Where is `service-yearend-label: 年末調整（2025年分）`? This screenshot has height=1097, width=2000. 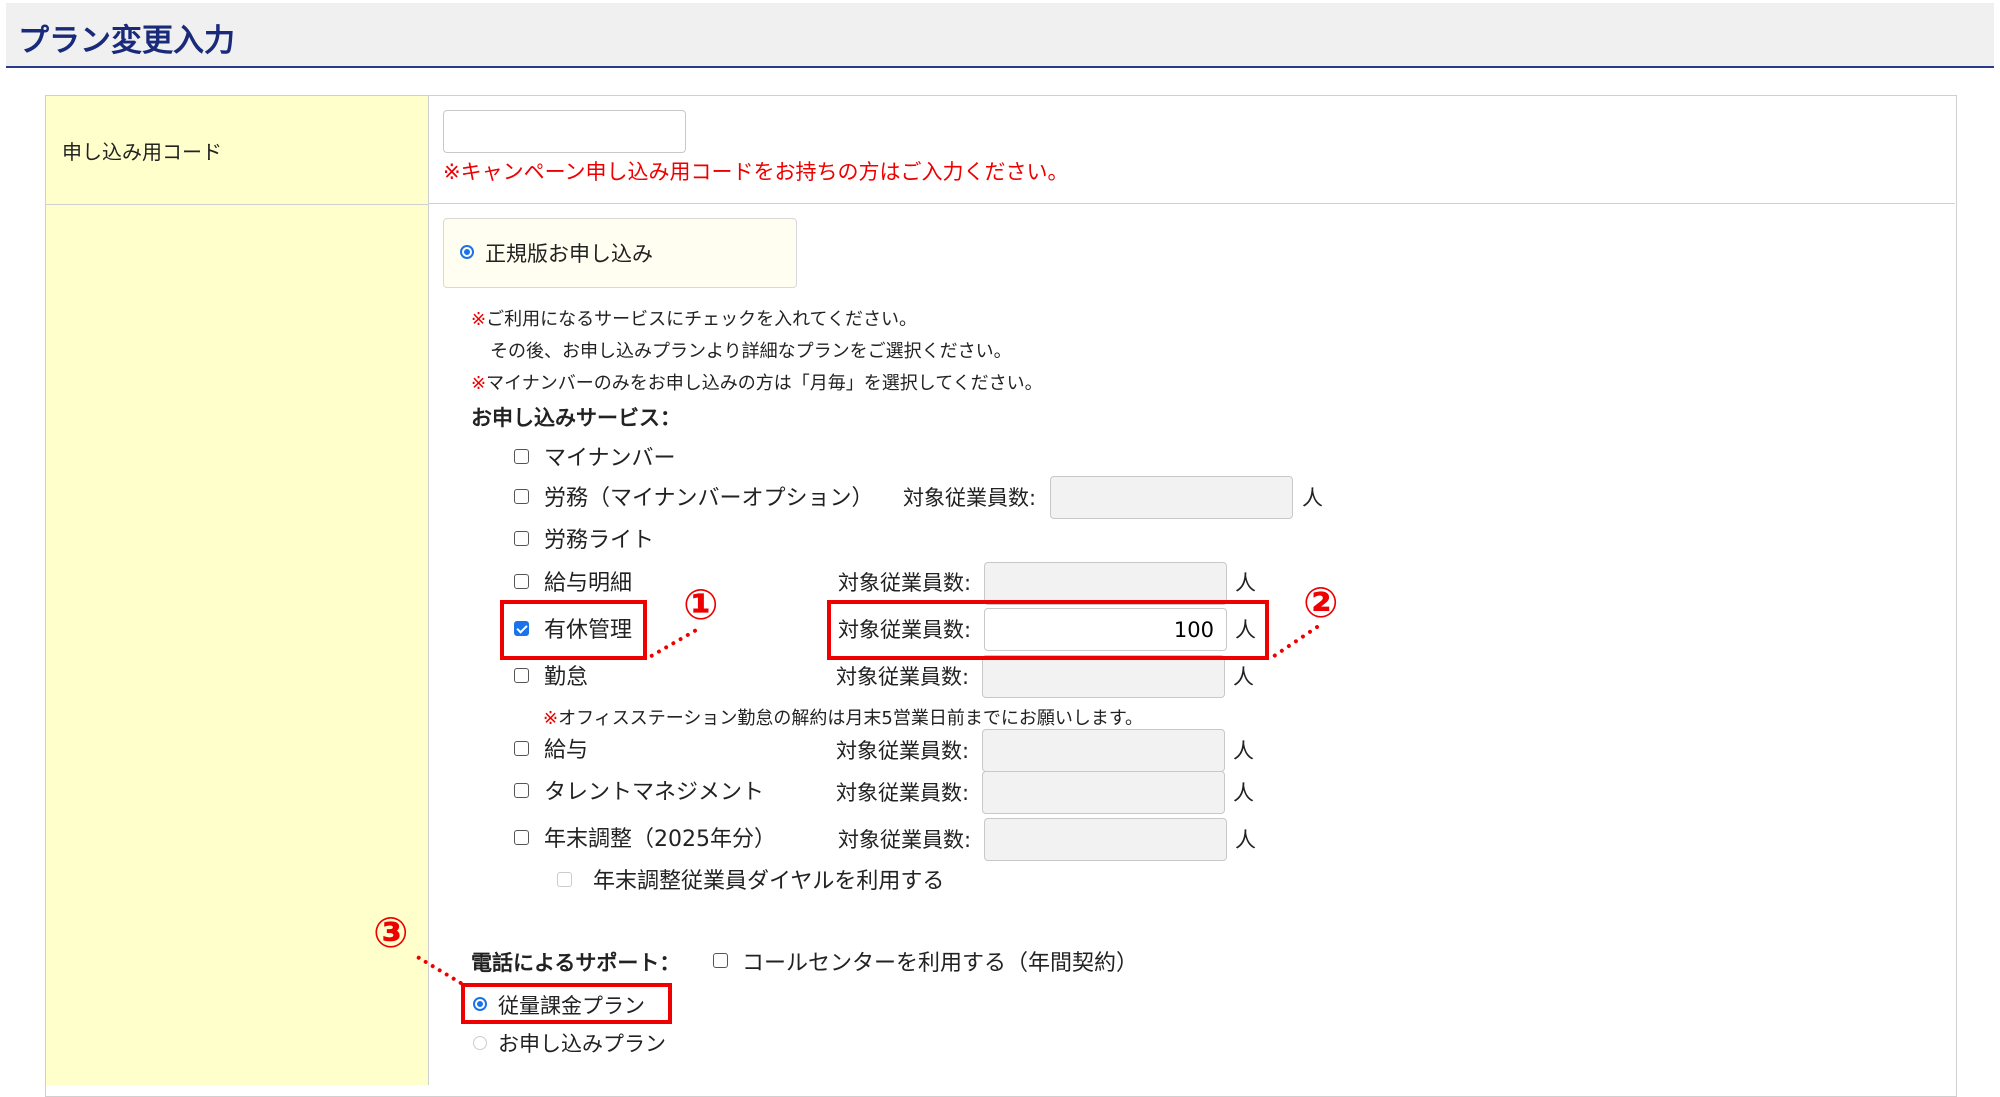 service-yearend-label: 年末調整（2025年分） is located at coordinates (660, 839).